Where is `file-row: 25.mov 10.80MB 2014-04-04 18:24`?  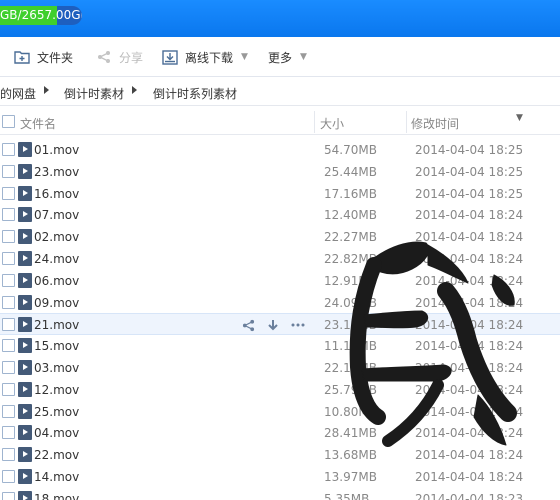 file-row: 25.mov 10.80MB 2014-04-04 18:24 is located at coordinates (280, 412).